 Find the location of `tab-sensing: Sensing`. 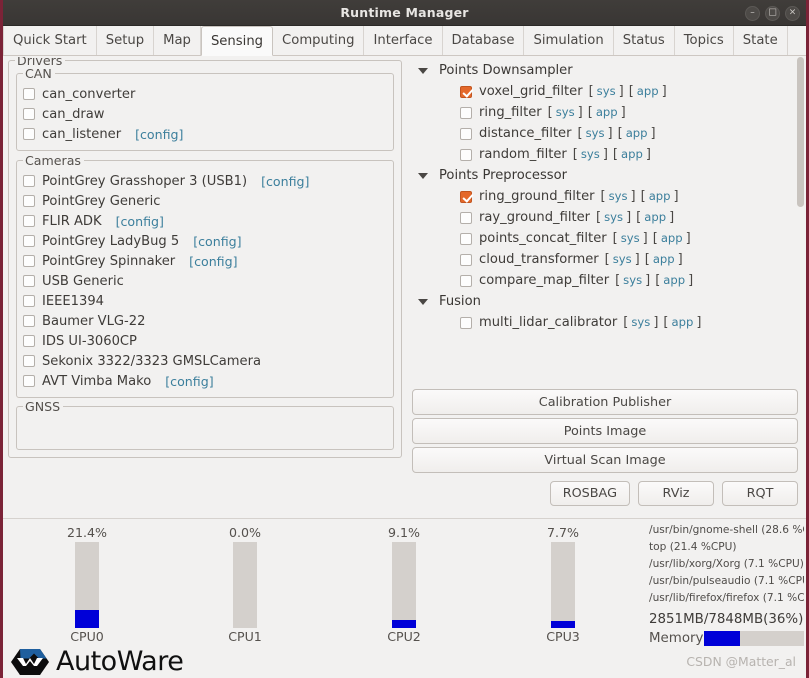

tab-sensing: Sensing is located at coordinates (237, 41).